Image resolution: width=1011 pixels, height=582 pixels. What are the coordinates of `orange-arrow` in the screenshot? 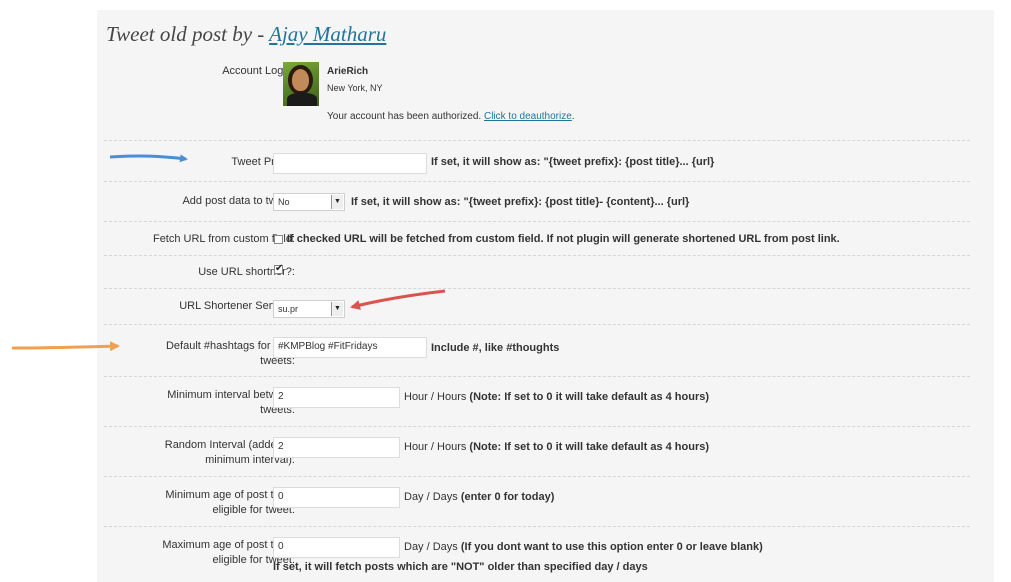 It's located at (65, 346).